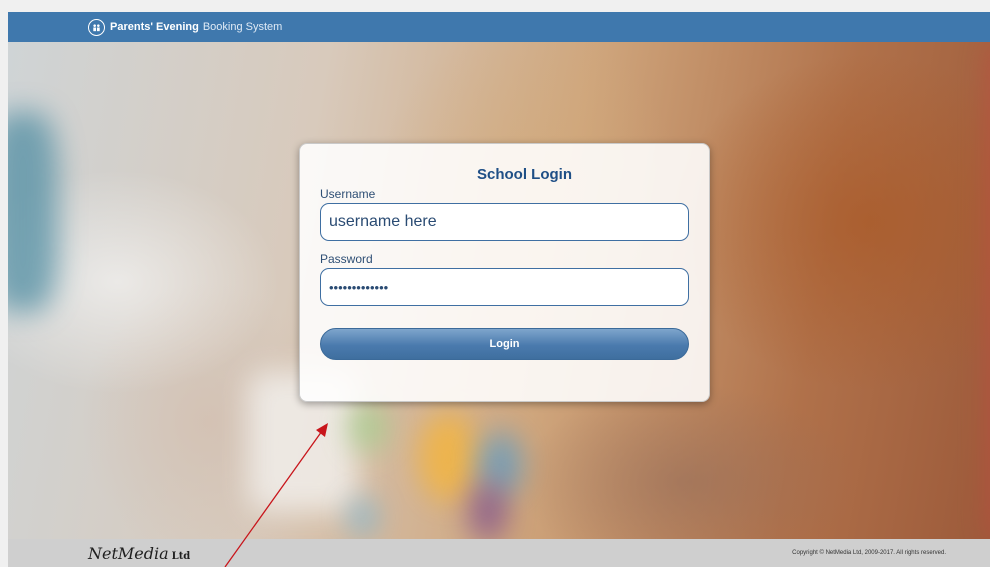 Image resolution: width=990 pixels, height=567 pixels. I want to click on footer-brand-name: NetMedia, so click(128, 553).